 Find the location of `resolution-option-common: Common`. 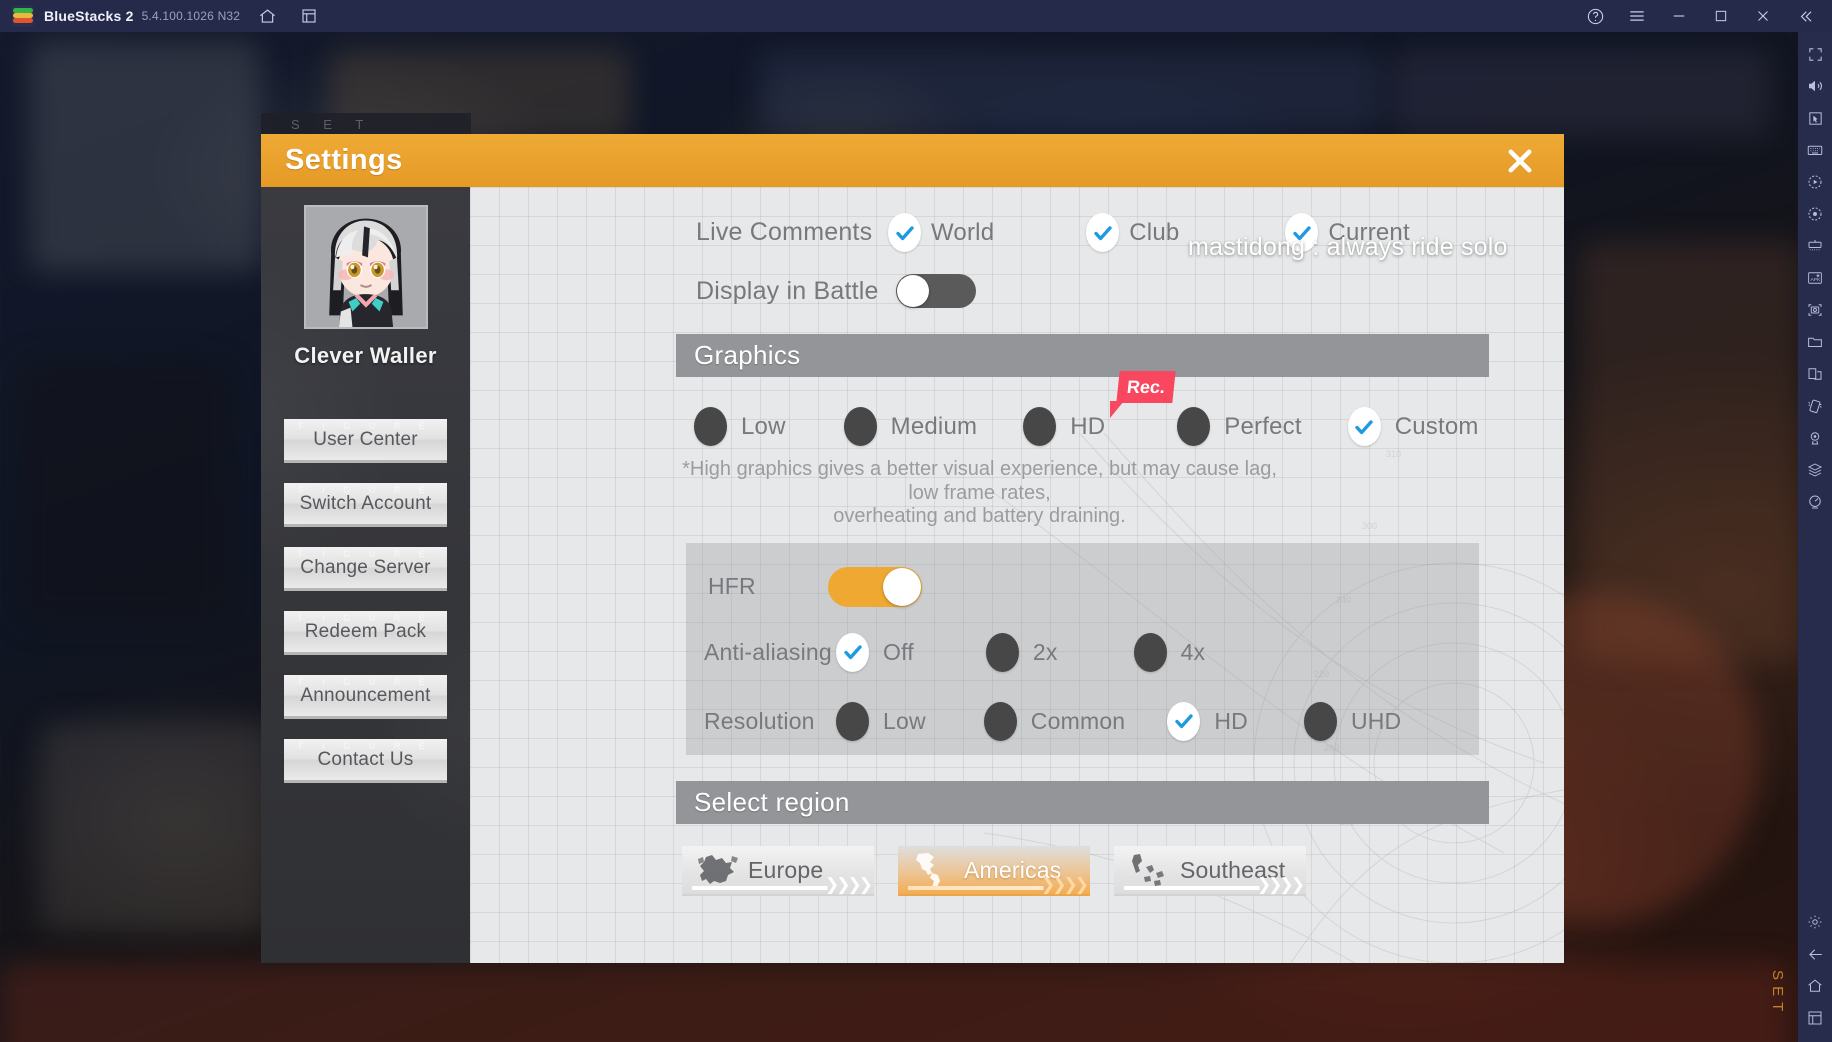

resolution-option-common: Common is located at coordinates (1054, 721).